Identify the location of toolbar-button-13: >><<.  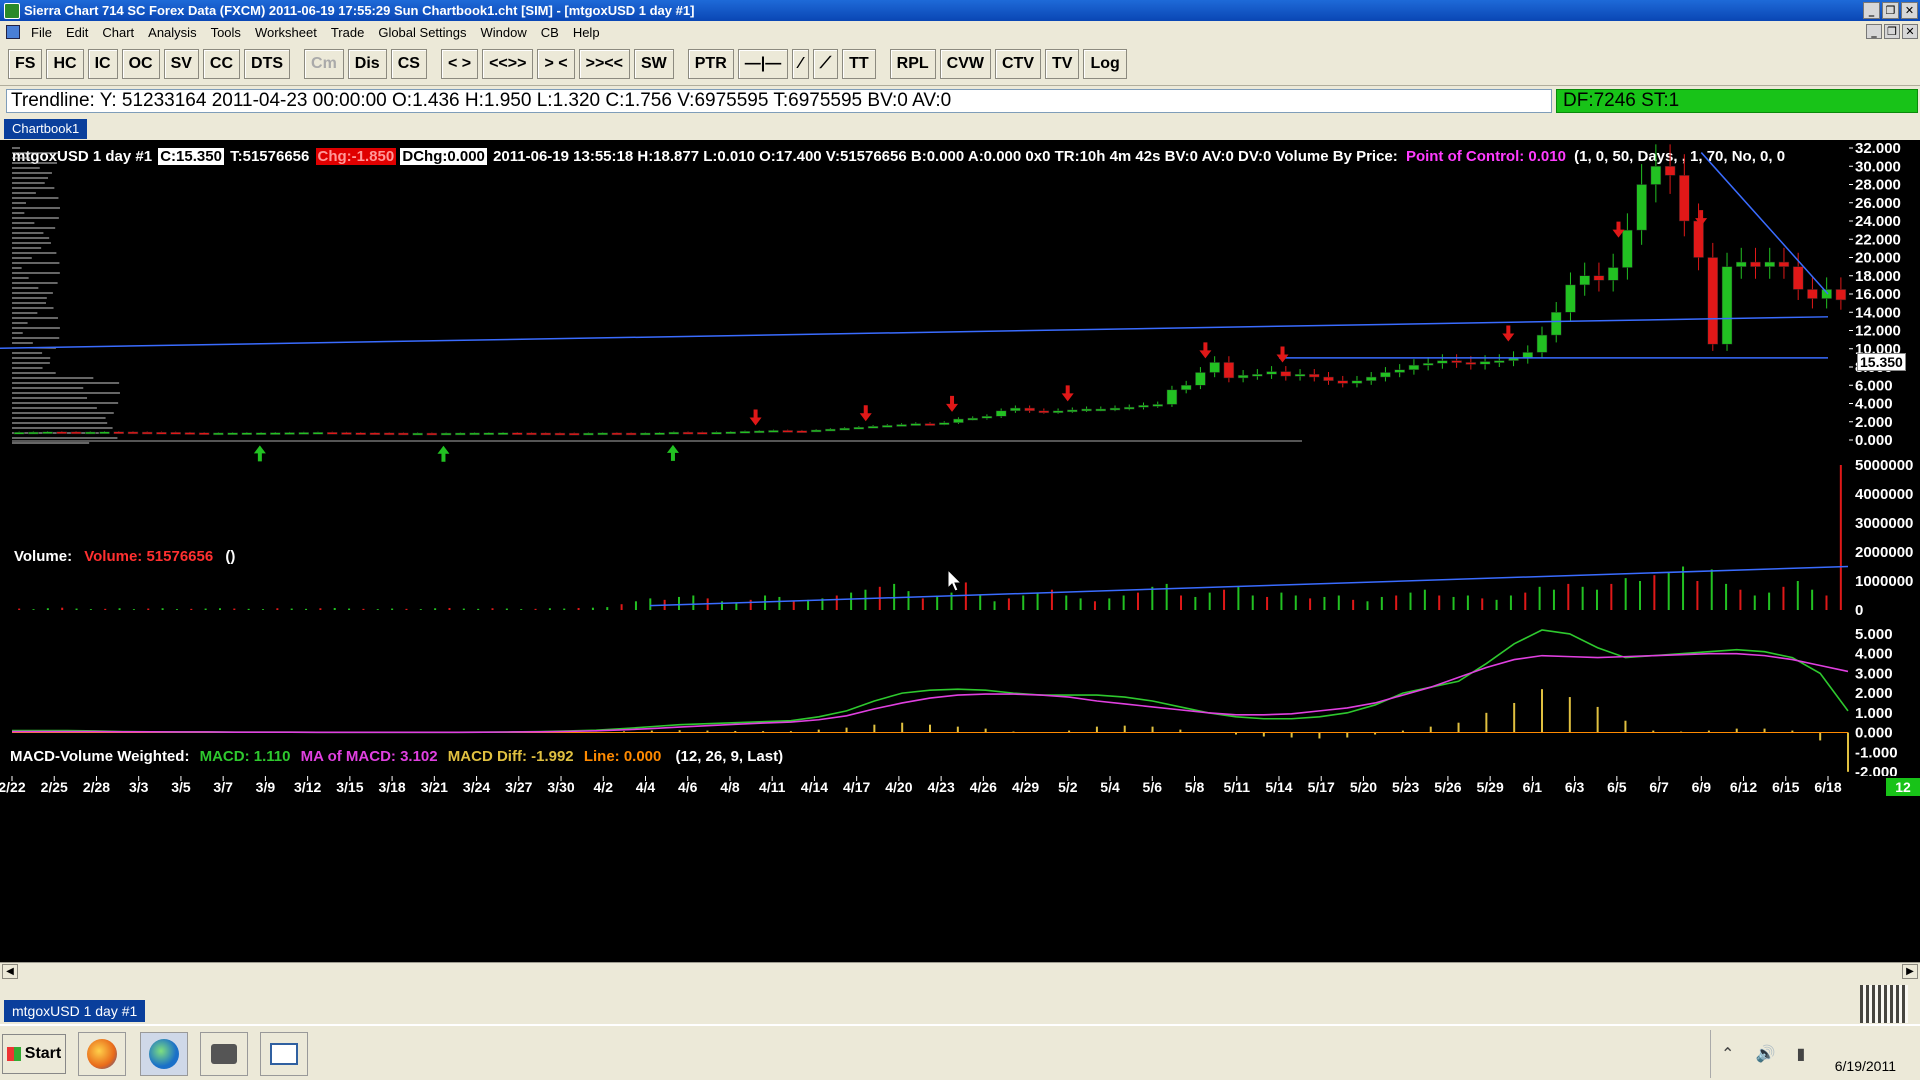
(604, 64).